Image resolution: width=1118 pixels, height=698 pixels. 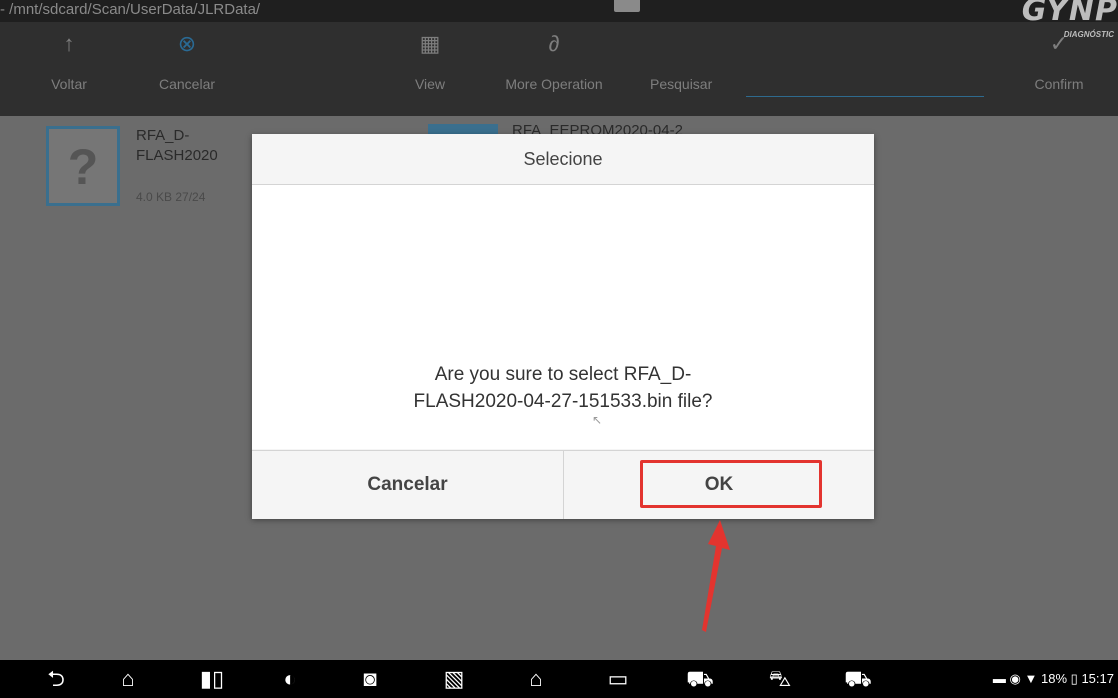 What do you see at coordinates (536, 679) in the screenshot?
I see `home-app-icon: ⌂` at bounding box center [536, 679].